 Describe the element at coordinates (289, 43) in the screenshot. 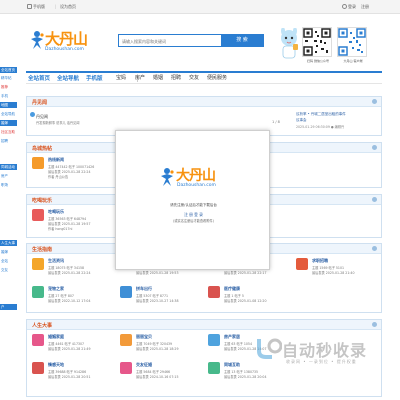

I see `mascot-icon` at that location.